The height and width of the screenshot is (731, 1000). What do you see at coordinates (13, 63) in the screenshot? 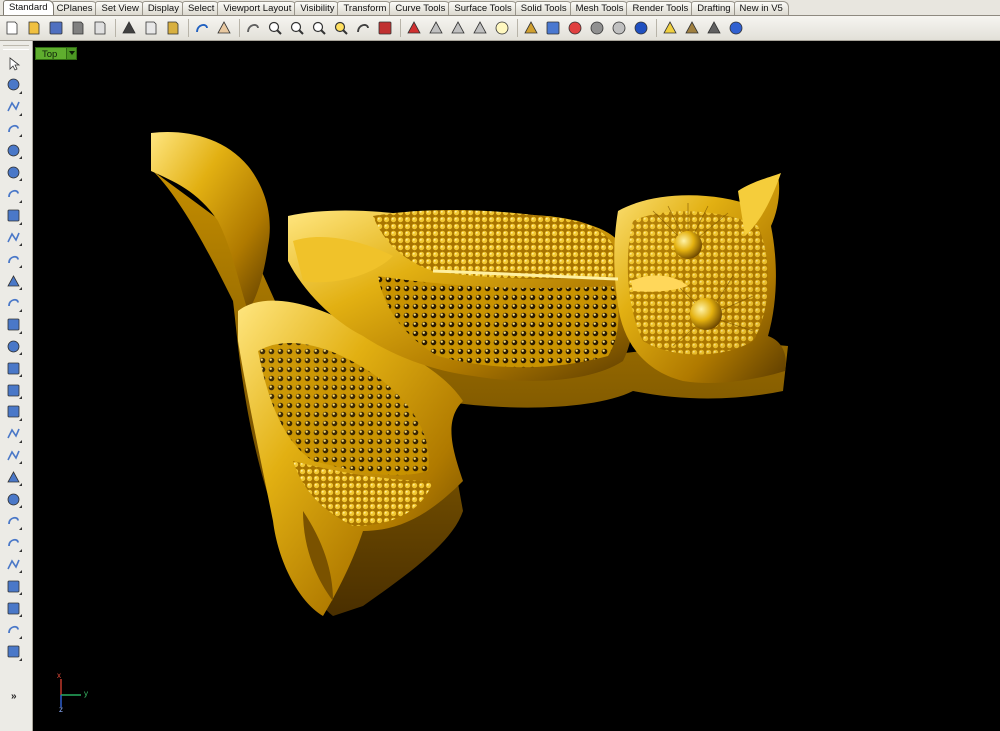
I see `select-arrow-icon` at bounding box center [13, 63].